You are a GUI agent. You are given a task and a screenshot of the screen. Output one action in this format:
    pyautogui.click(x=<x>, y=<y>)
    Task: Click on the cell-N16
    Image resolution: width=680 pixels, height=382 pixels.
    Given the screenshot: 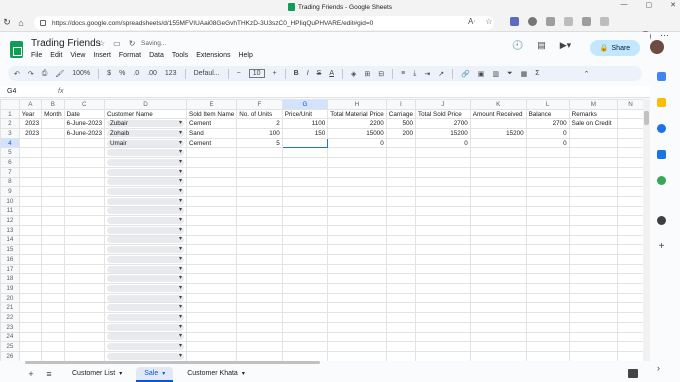 What is the action you would take?
    pyautogui.click(x=630, y=259)
    